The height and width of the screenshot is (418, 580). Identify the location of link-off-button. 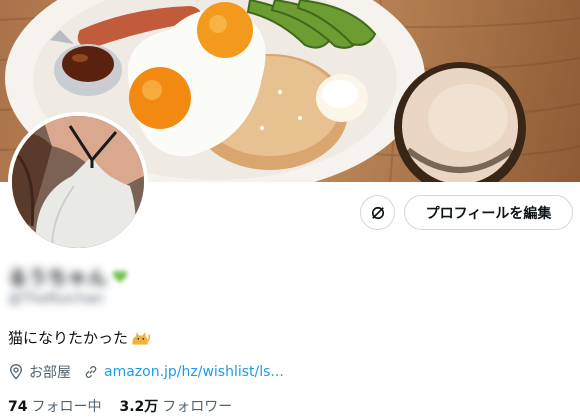
(377, 212).